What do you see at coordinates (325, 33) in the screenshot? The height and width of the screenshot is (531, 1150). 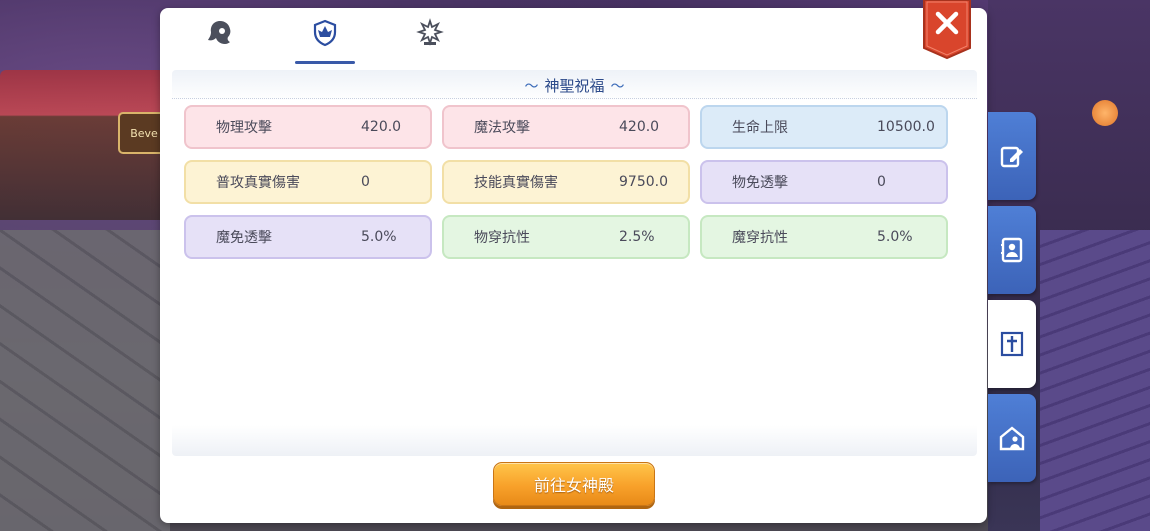 I see `shield-crest-icon` at bounding box center [325, 33].